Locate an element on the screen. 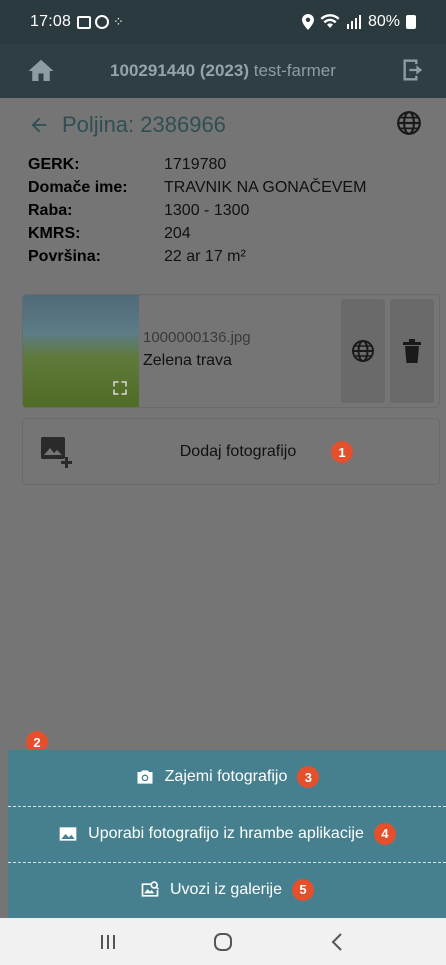 Image resolution: width=446 pixels, height=965 pixels. detail-row-area: Površina: 22 ar 17 m² is located at coordinates (197, 256).